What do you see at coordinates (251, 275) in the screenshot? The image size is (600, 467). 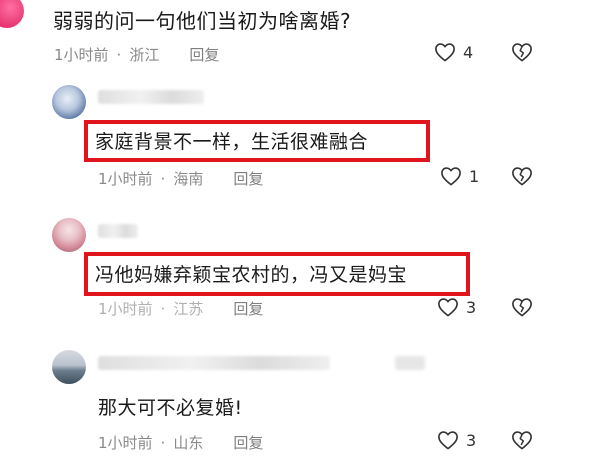 I see `comment-text: 冯他妈嫌弃颖宝农村的，冯又是妈宝` at bounding box center [251, 275].